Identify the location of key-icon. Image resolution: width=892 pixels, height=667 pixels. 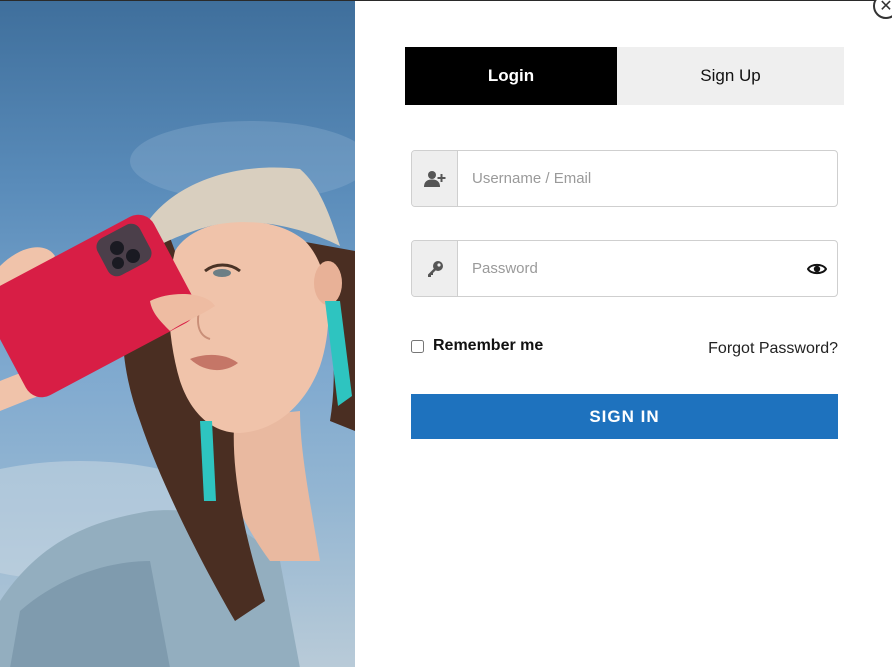
(435, 268).